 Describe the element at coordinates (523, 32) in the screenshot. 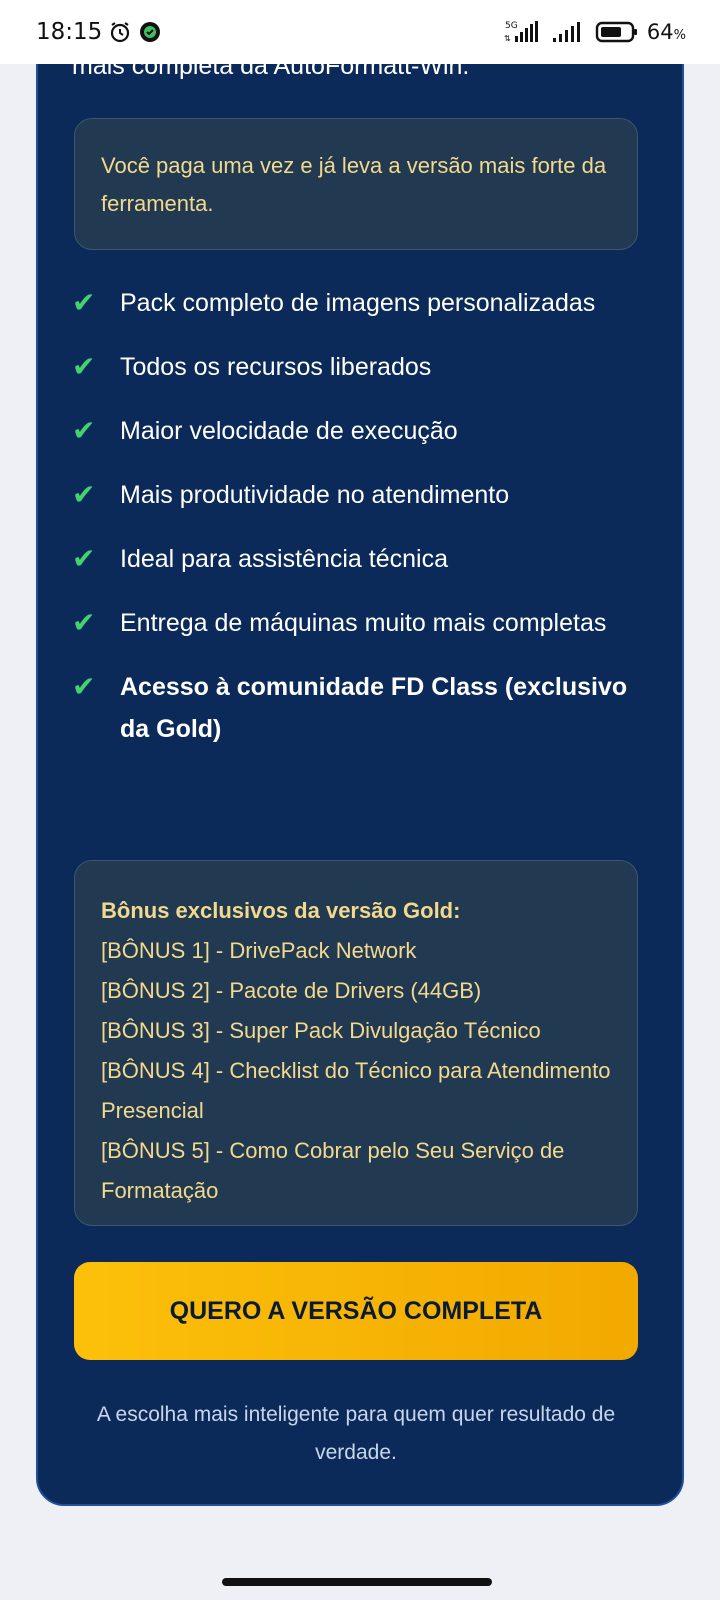

I see `signal-5g-icon: 5G ⇅` at that location.